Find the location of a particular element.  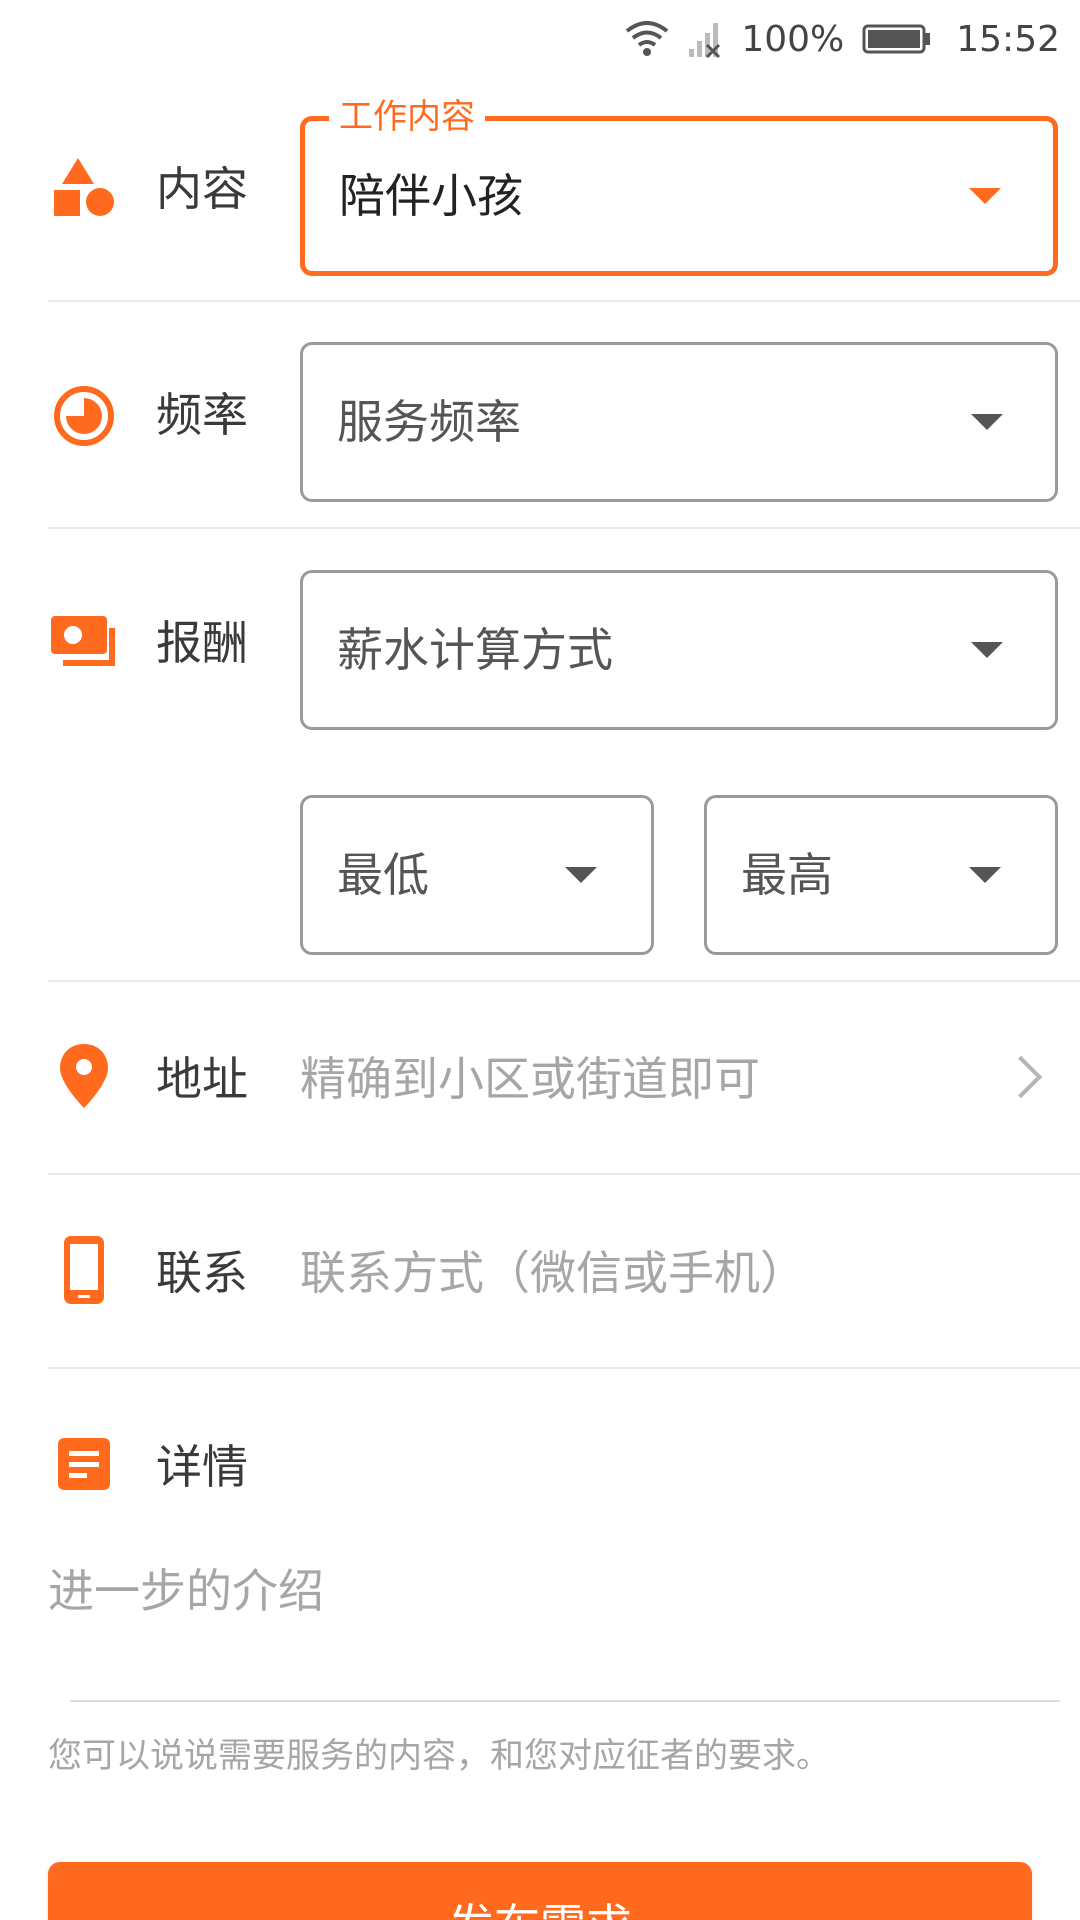

content-label: 内容 is located at coordinates (202, 189).